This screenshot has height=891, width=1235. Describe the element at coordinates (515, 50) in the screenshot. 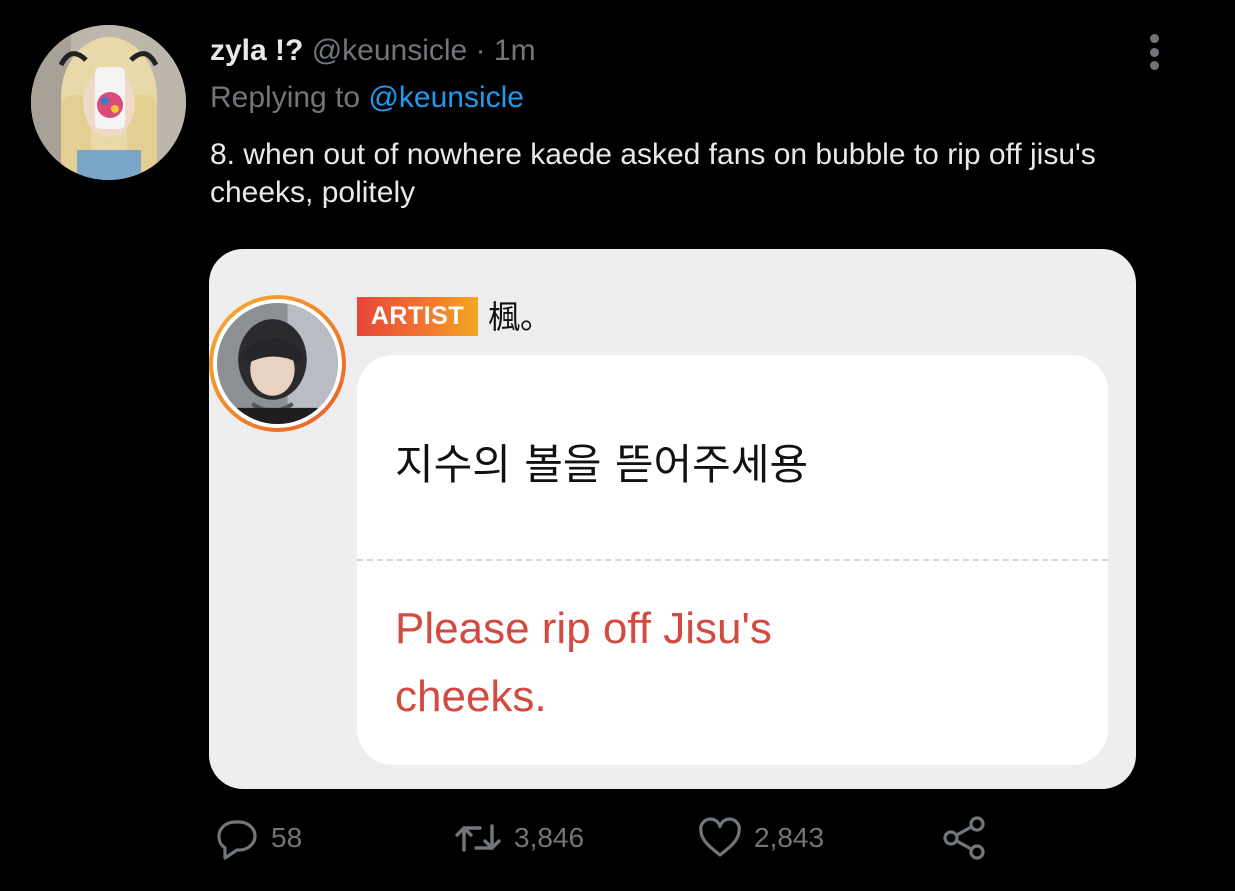

I see `tweet-timestamp: 1m` at that location.